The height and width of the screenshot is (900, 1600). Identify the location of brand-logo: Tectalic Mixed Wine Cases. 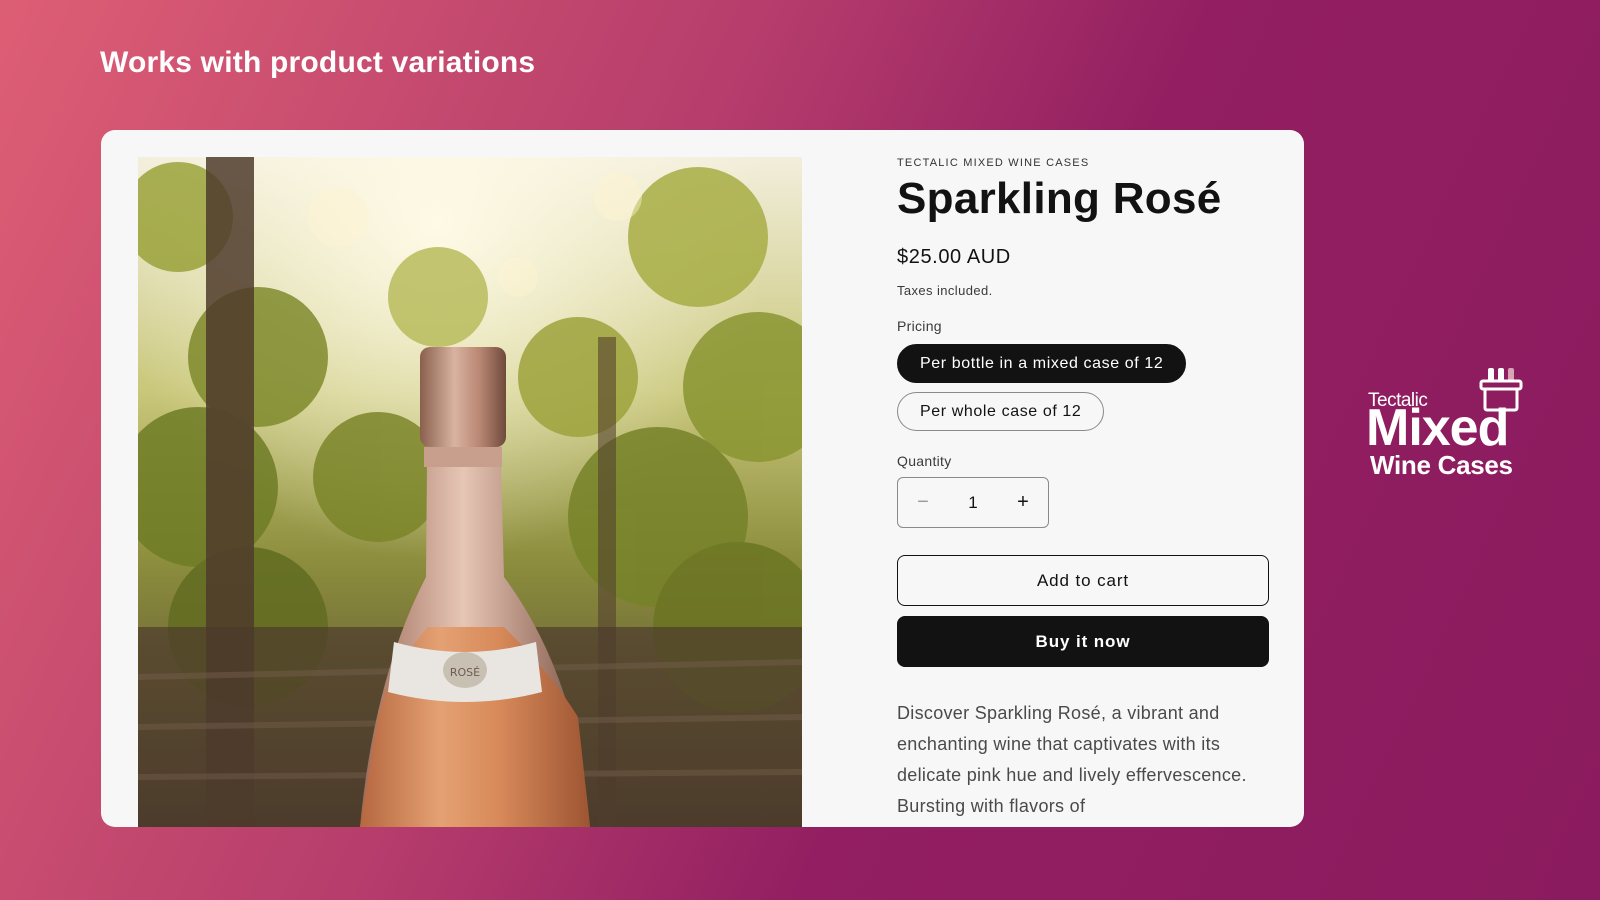
(1452, 426).